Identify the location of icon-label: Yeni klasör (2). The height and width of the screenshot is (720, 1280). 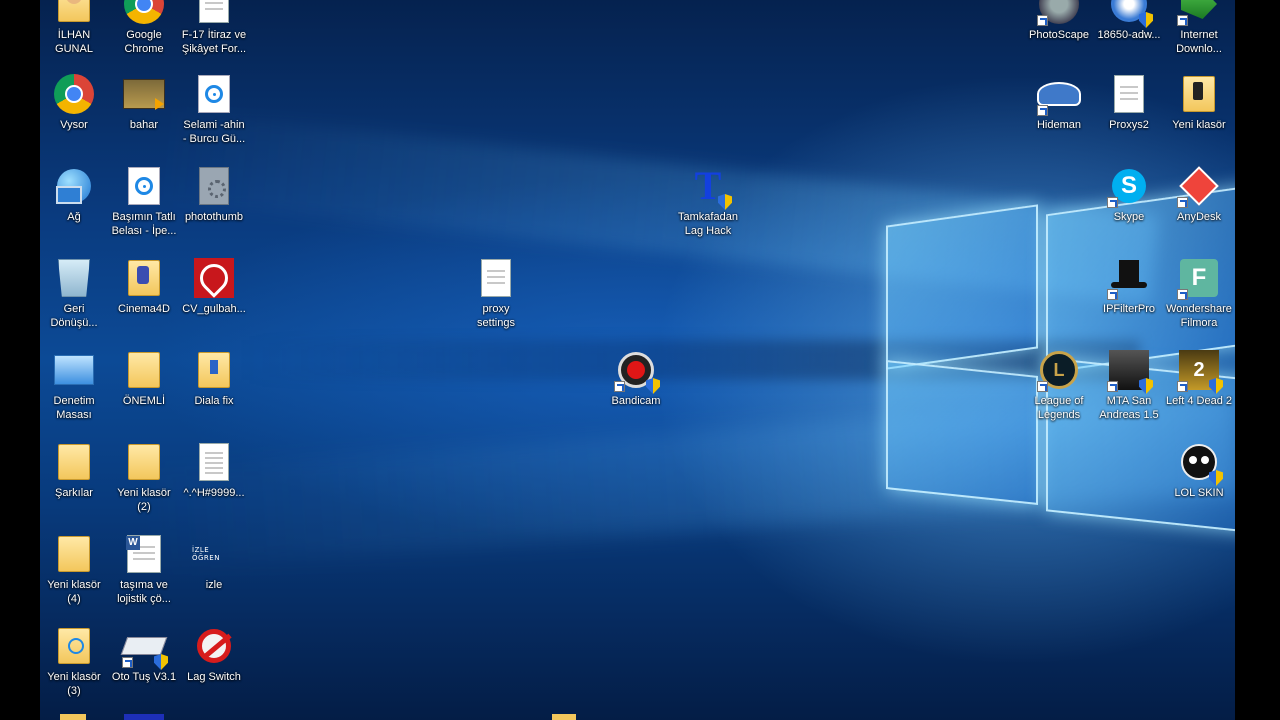
(144, 500).